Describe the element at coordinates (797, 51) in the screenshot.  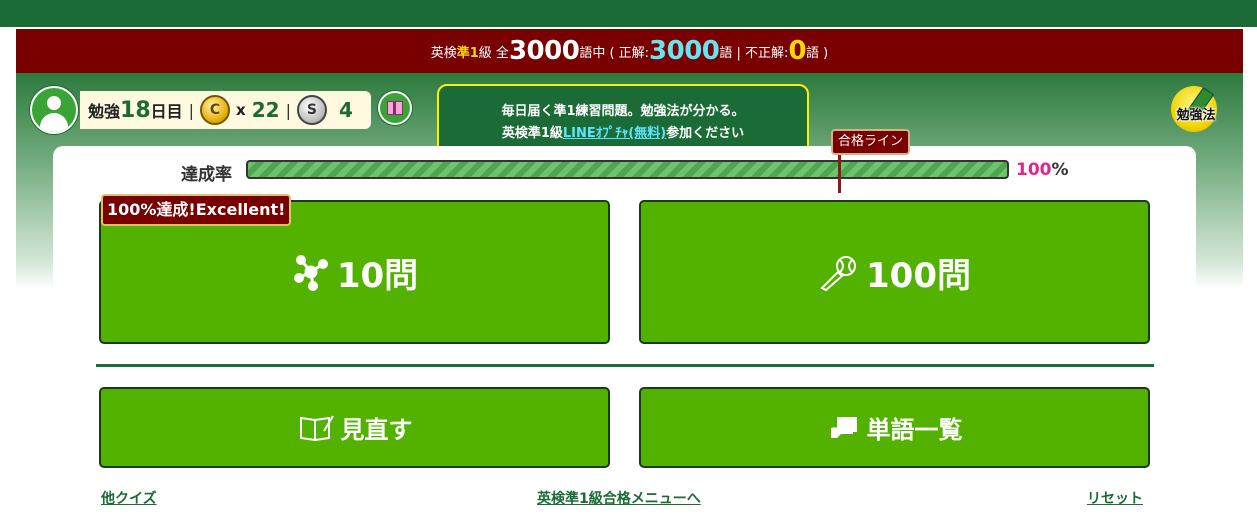
I see `header-incorrect-count: 0` at that location.